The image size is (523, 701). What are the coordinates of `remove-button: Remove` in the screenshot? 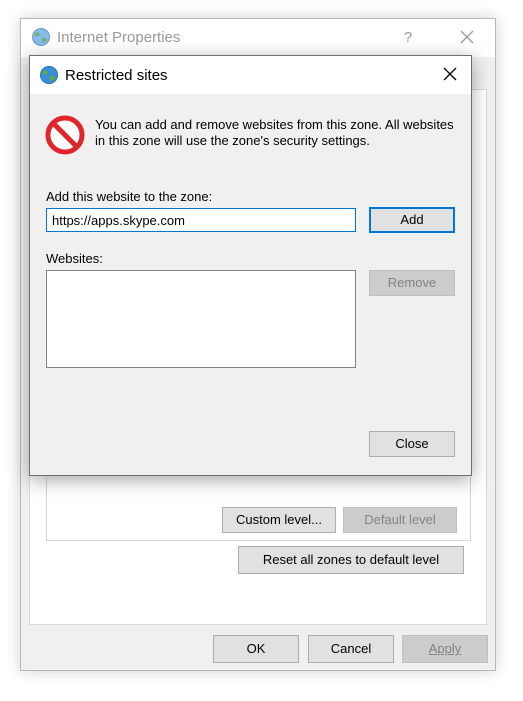 It's located at (412, 283).